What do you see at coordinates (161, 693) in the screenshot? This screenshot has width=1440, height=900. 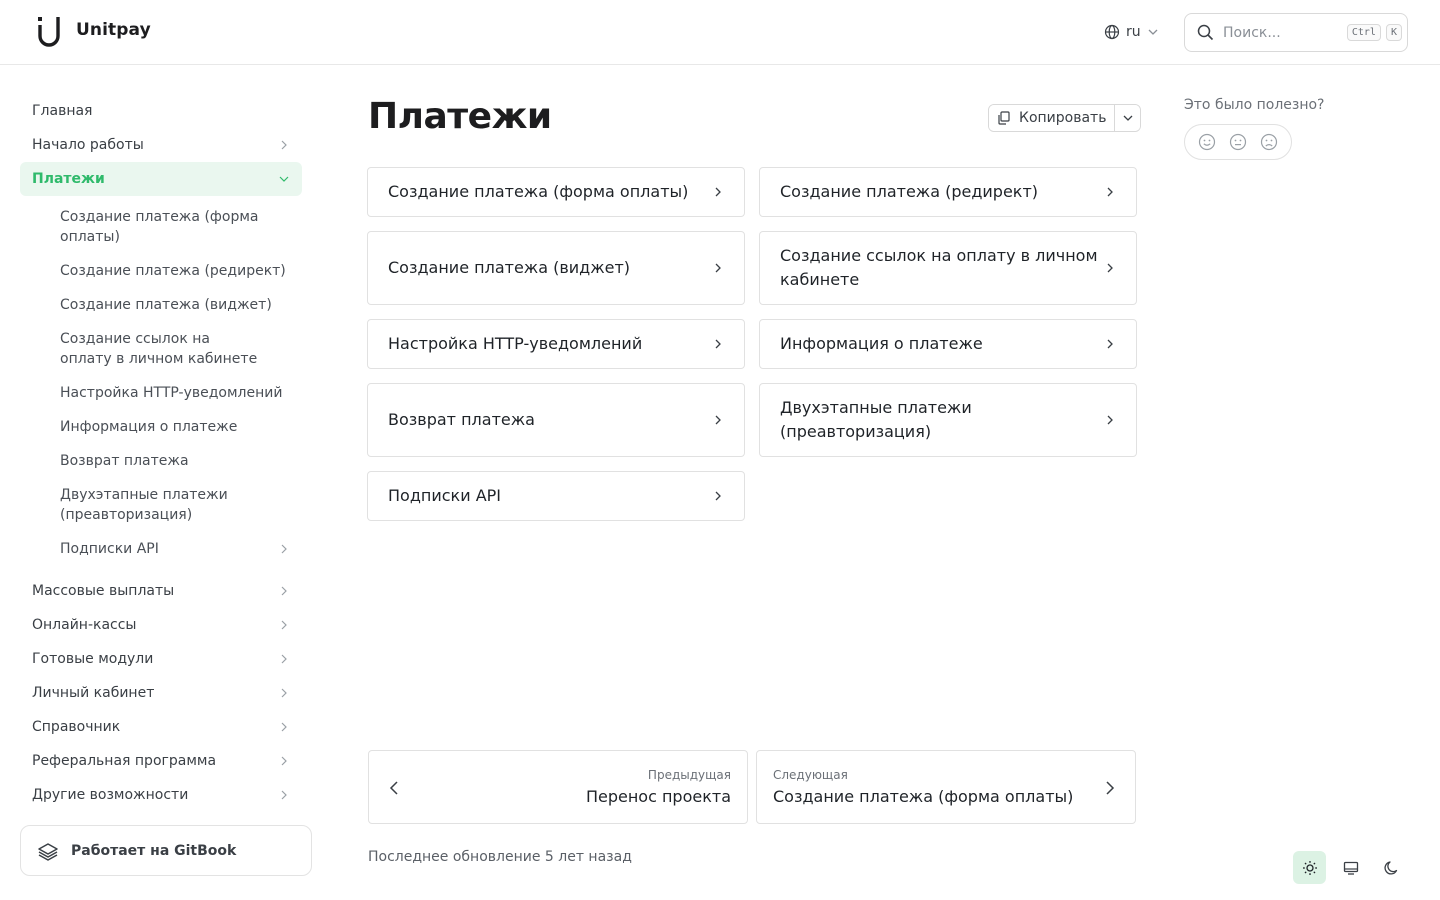 I see `sidebar-item-personal-account: Личный кабинет` at bounding box center [161, 693].